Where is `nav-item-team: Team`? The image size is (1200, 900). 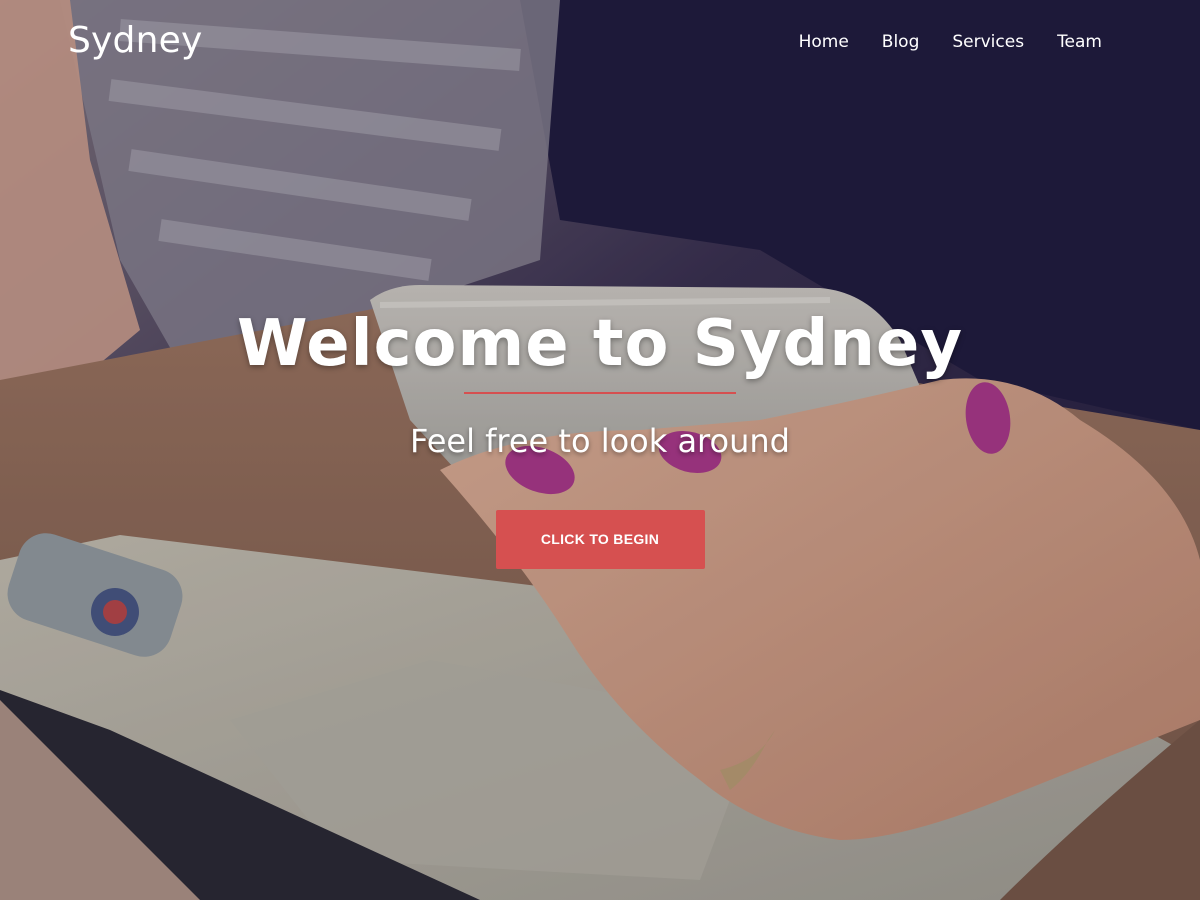 nav-item-team: Team is located at coordinates (1079, 42).